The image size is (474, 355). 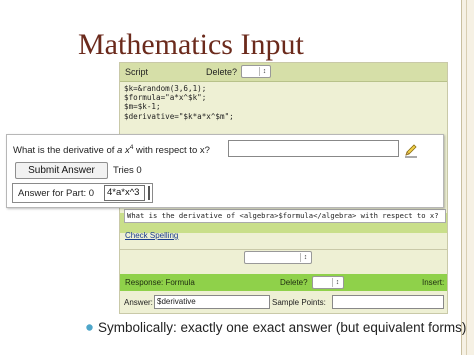 I want to click on script-delete-select: ↕, so click(x=256, y=71).